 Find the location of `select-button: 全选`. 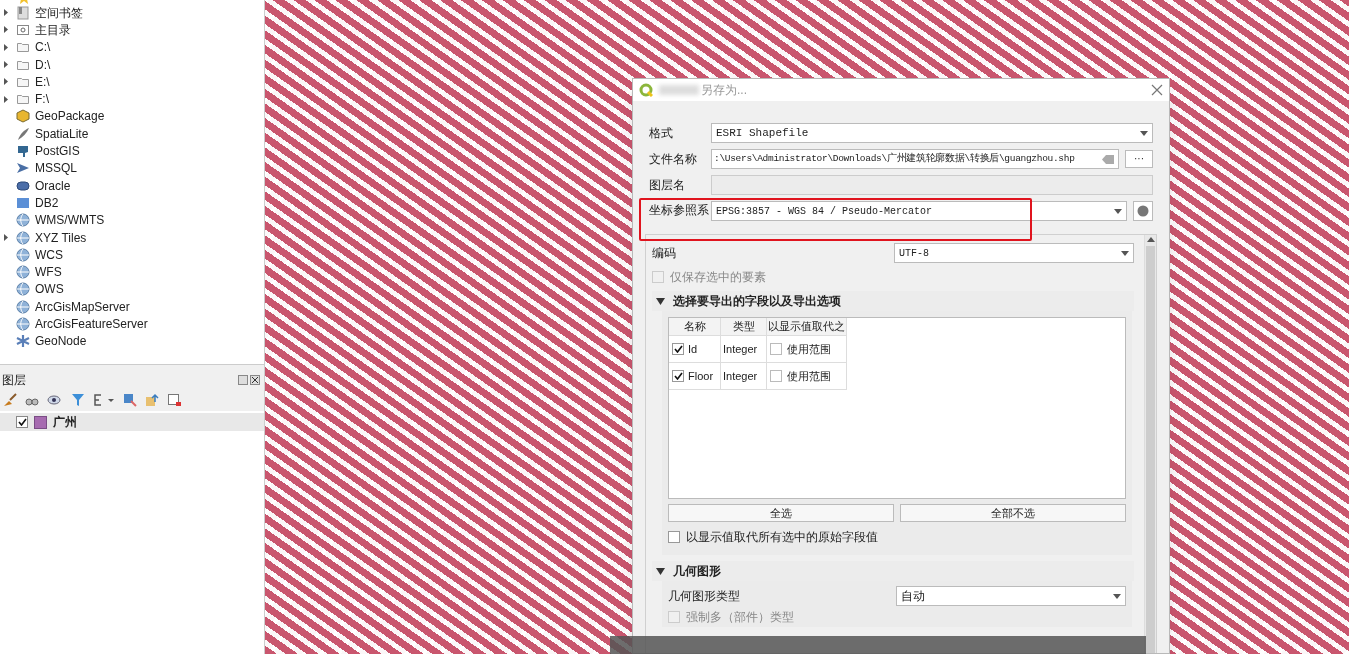

select-button: 全选 is located at coordinates (781, 513).